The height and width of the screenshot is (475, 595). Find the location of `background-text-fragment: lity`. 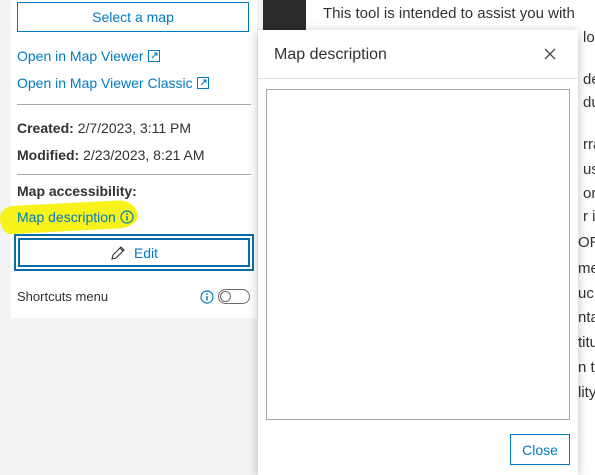

background-text-fragment: lity is located at coordinates (586, 392).